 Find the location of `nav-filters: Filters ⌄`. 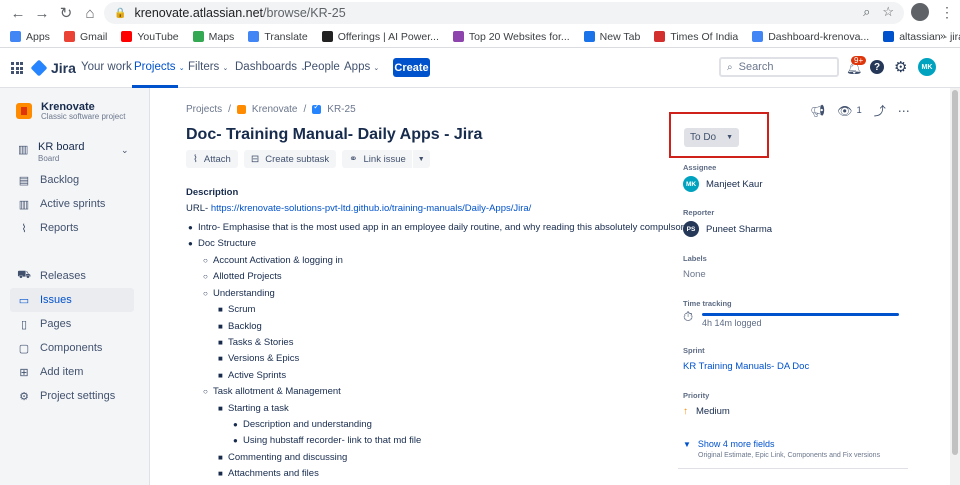

nav-filters: Filters ⌄ is located at coordinates (208, 67).